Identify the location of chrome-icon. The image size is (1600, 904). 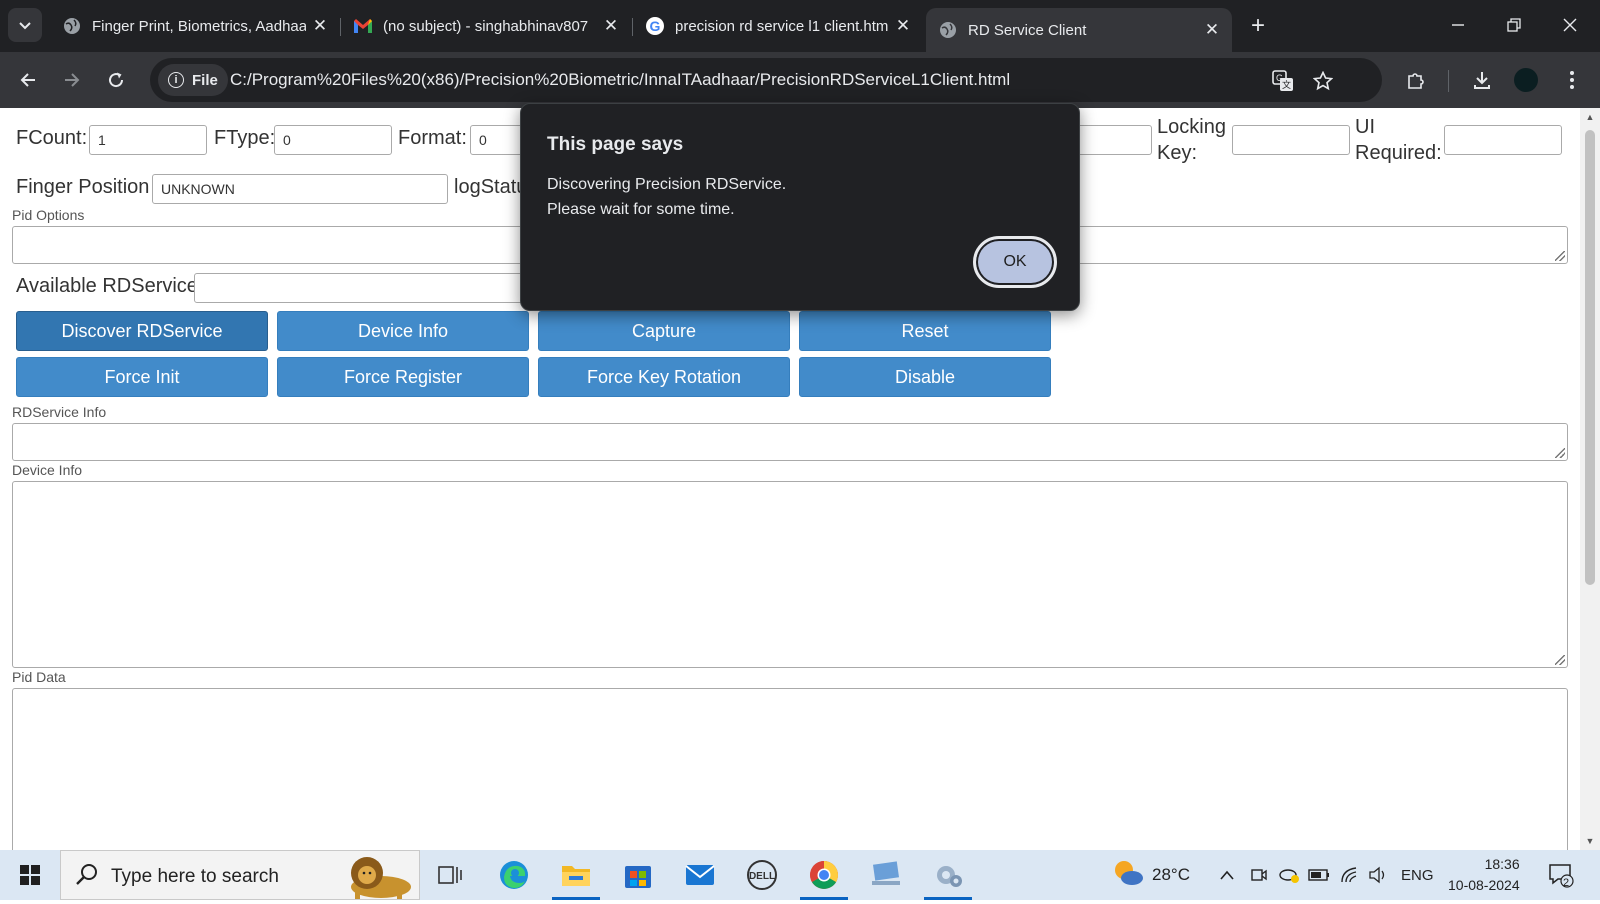
(824, 875).